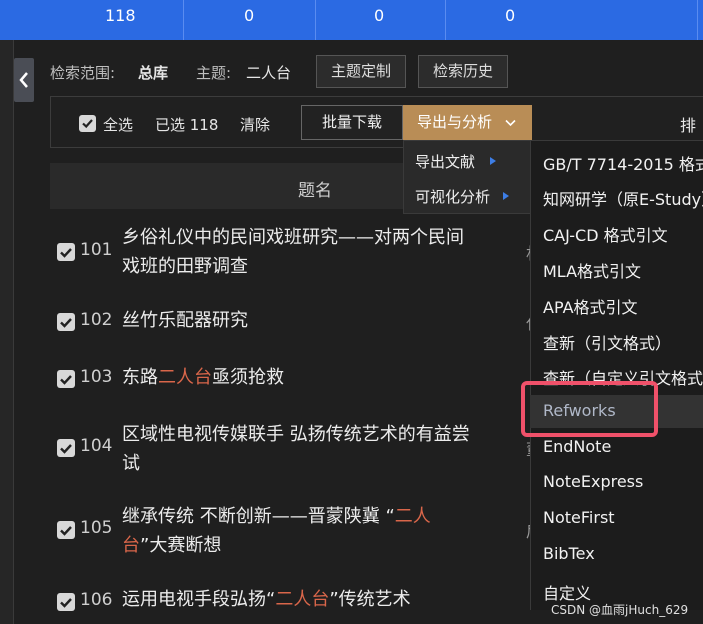  What do you see at coordinates (296, 434) in the screenshot?
I see `title-line: 区域性电视传媒联手 弘扬传统艺术的有益尝` at bounding box center [296, 434].